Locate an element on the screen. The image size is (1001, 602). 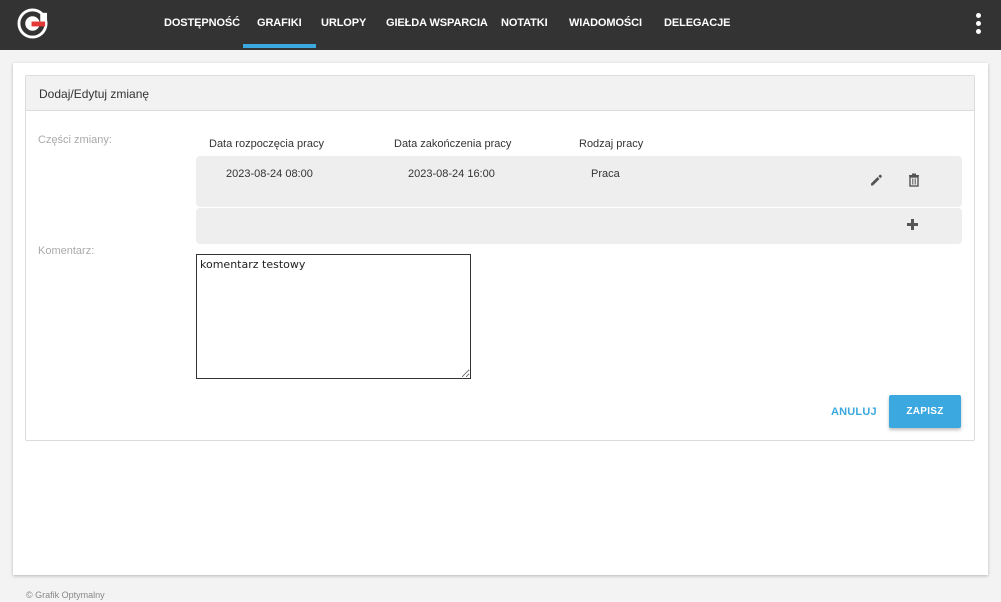
parts-label: Części zmiany: is located at coordinates (75, 140).